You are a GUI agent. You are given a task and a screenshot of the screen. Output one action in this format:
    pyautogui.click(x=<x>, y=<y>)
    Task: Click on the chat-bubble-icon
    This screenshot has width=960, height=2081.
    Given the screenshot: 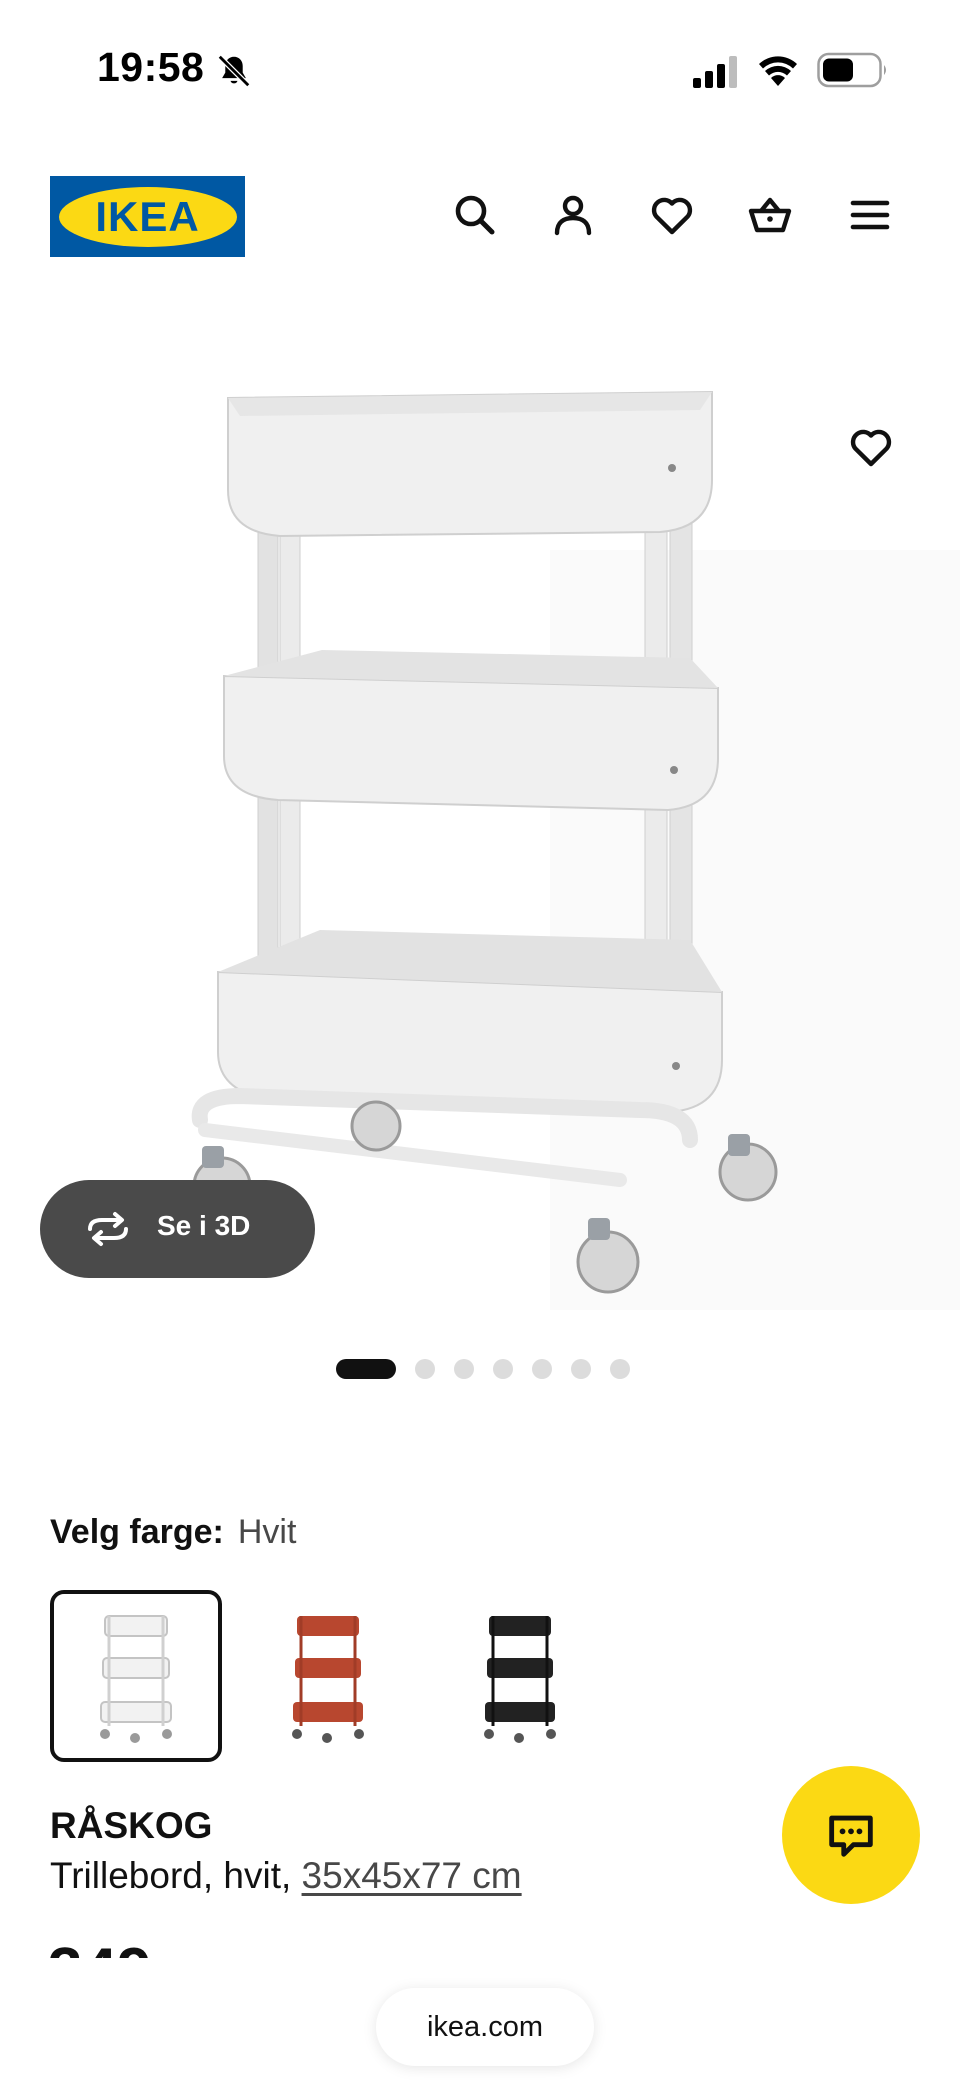 What is the action you would take?
    pyautogui.click(x=851, y=1836)
    